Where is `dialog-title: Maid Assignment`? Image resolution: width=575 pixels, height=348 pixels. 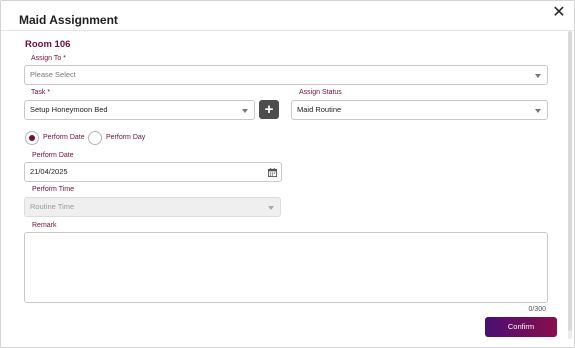 dialog-title: Maid Assignment is located at coordinates (68, 20).